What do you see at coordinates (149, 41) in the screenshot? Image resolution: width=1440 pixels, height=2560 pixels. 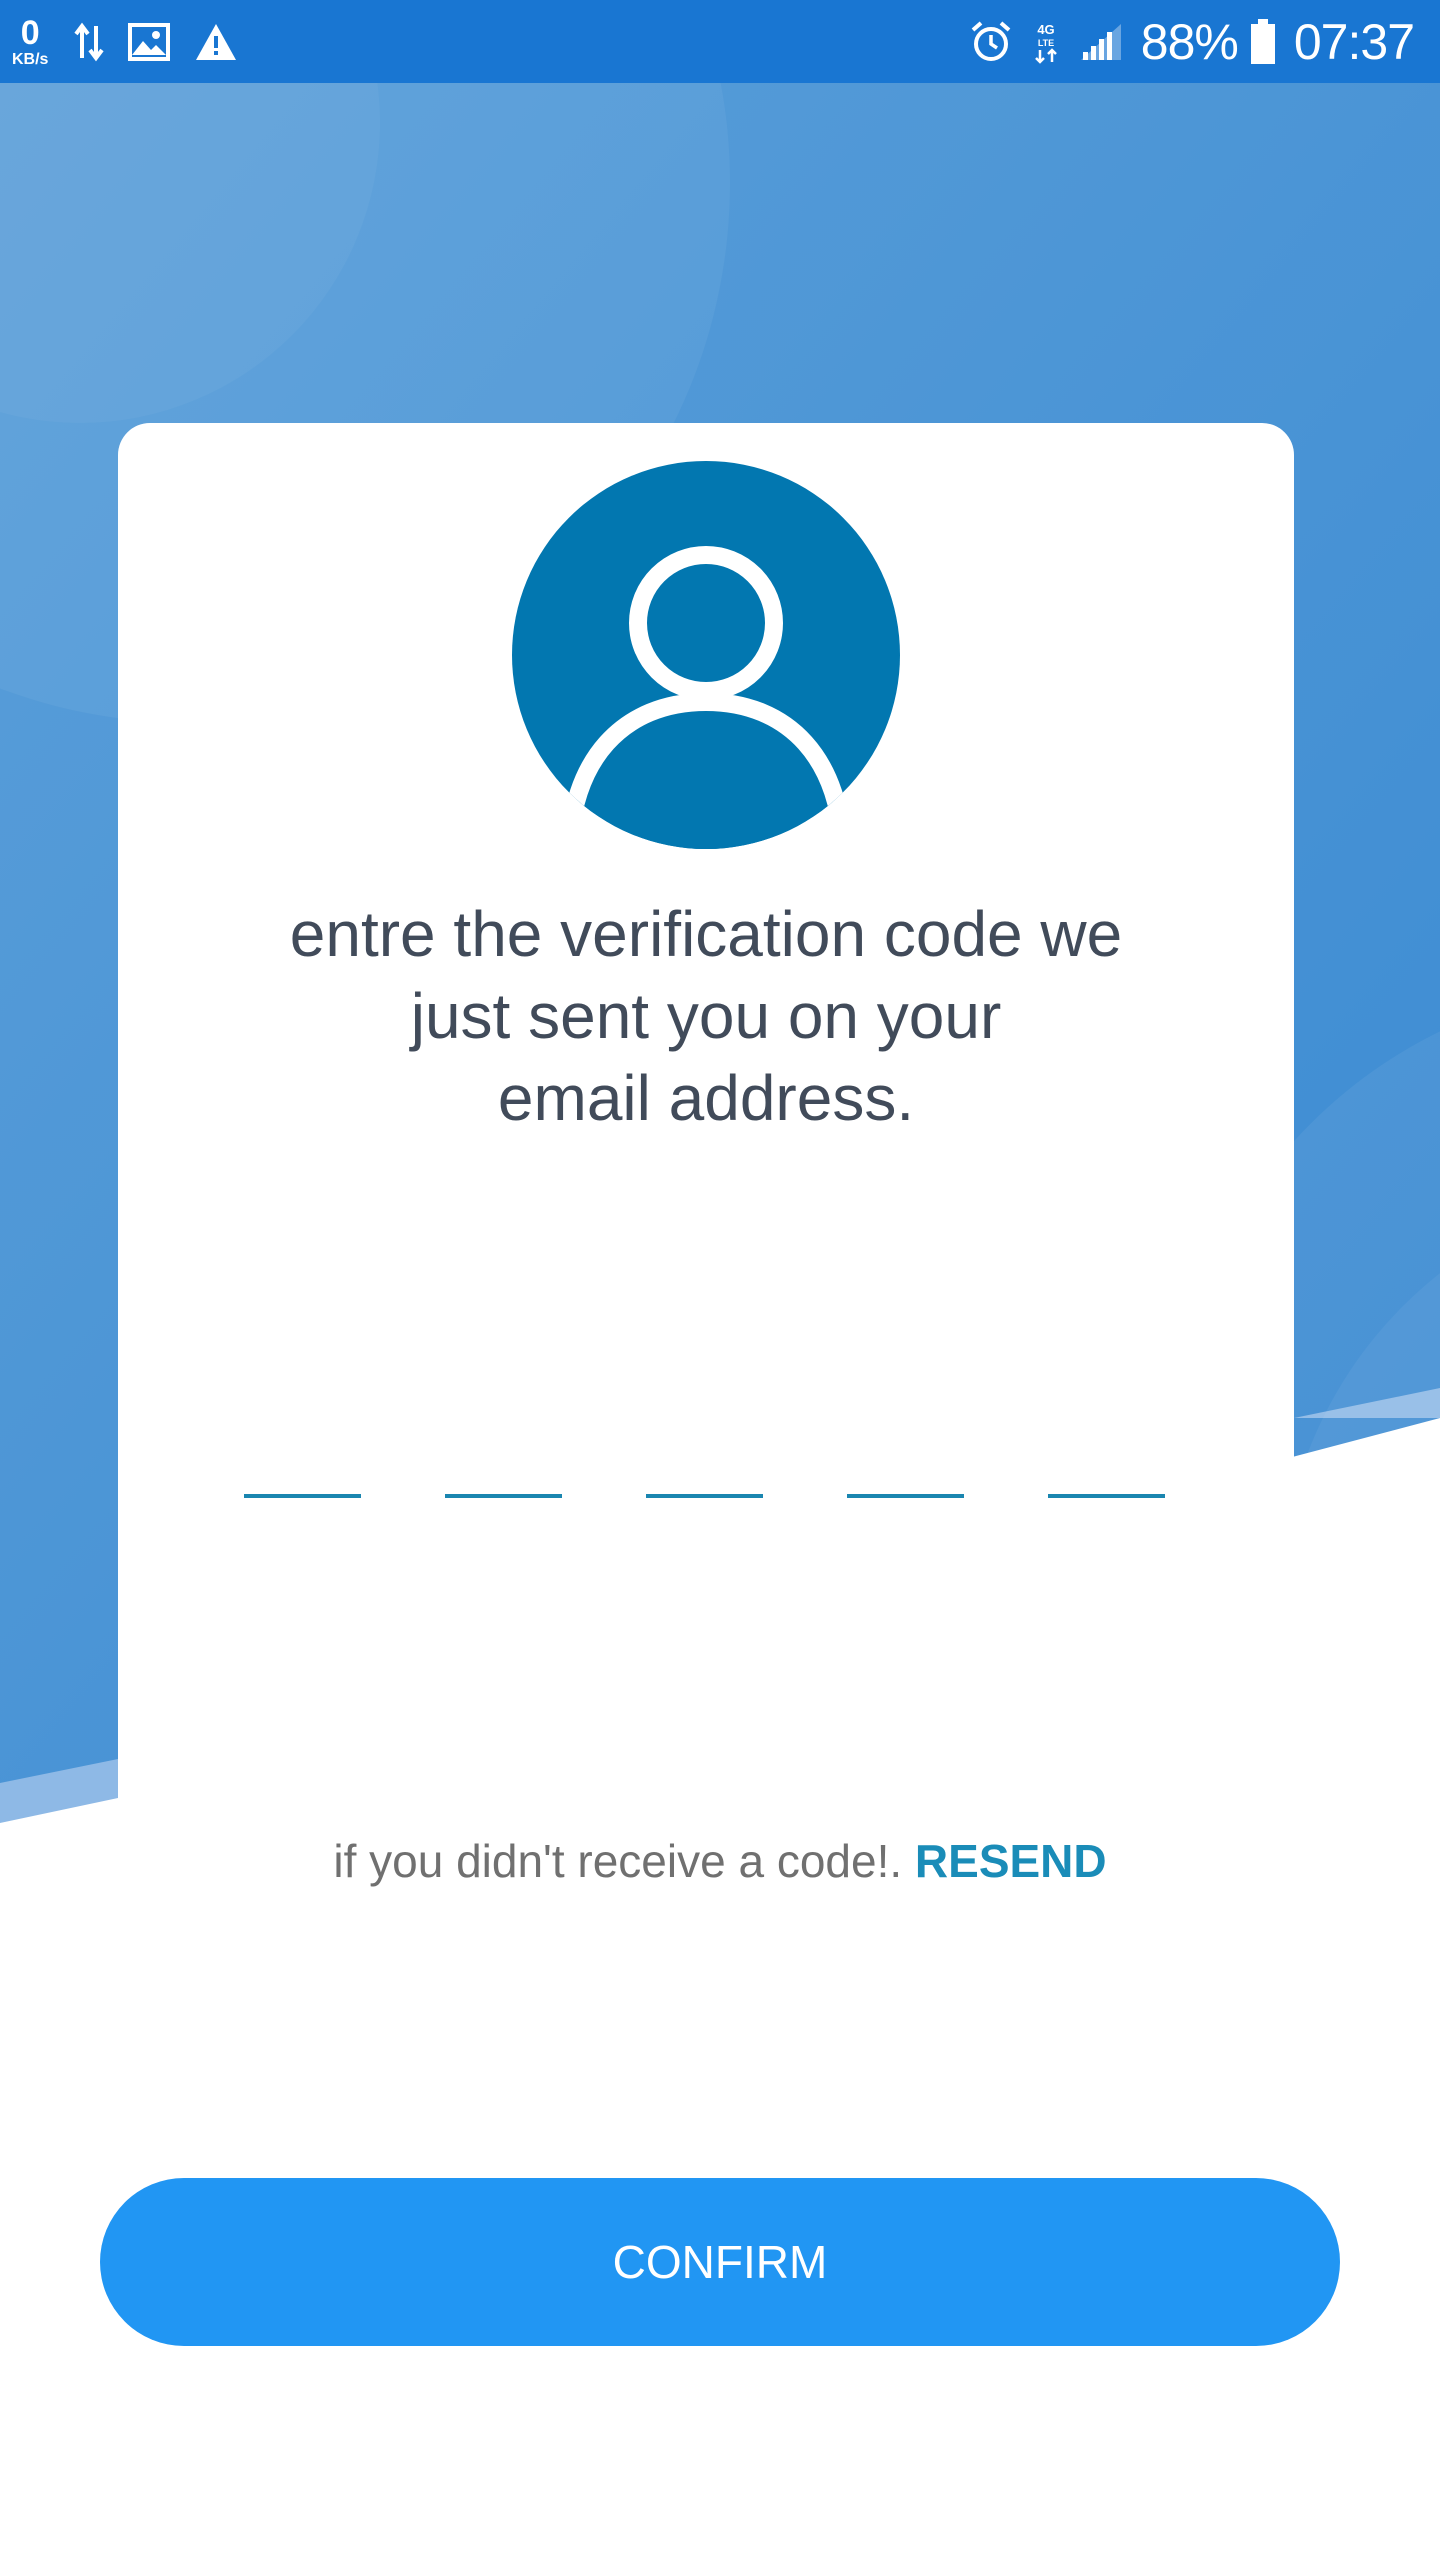 I see `image-icon` at bounding box center [149, 41].